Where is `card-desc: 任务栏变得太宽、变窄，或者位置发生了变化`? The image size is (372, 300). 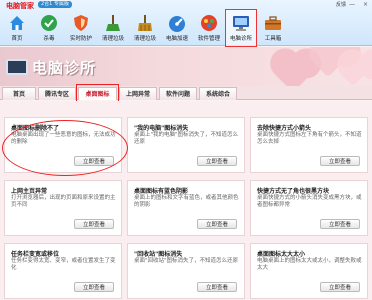
card-desc: 任务栏变得太宽、变窄，或者位置发生了变化 is located at coordinates (63, 264).